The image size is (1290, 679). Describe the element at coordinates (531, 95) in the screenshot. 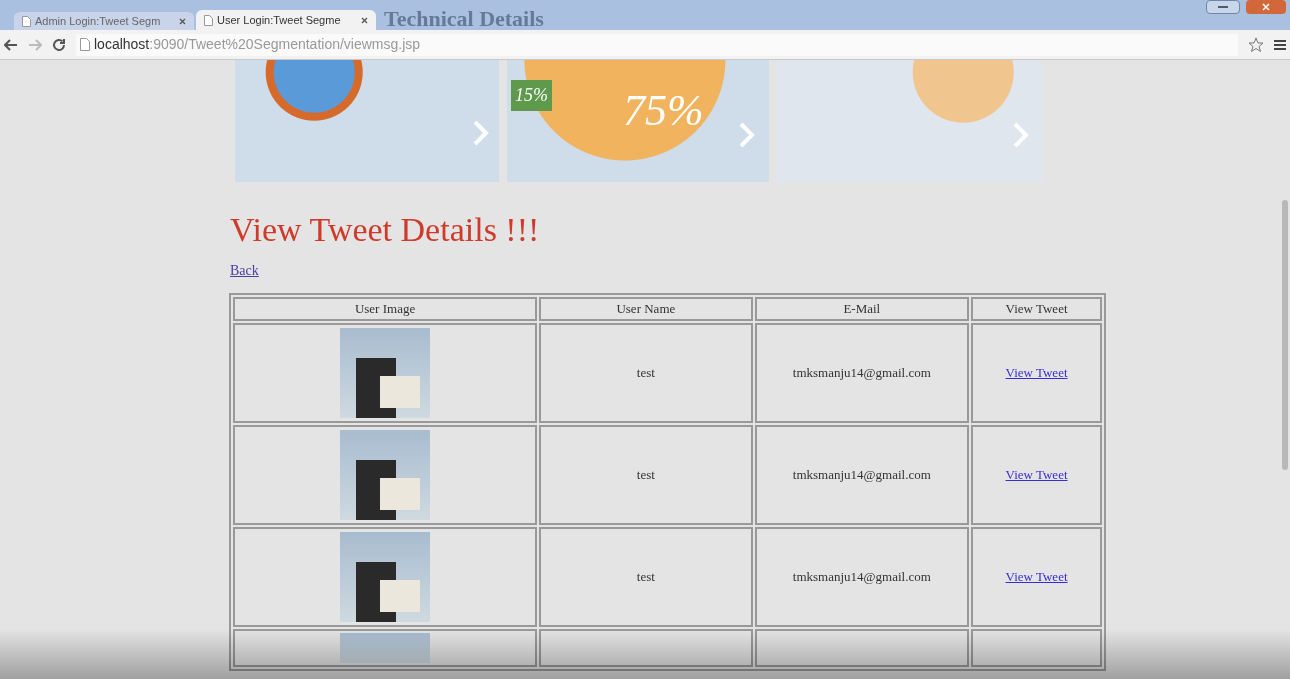

I see `percent-label: 15%` at that location.